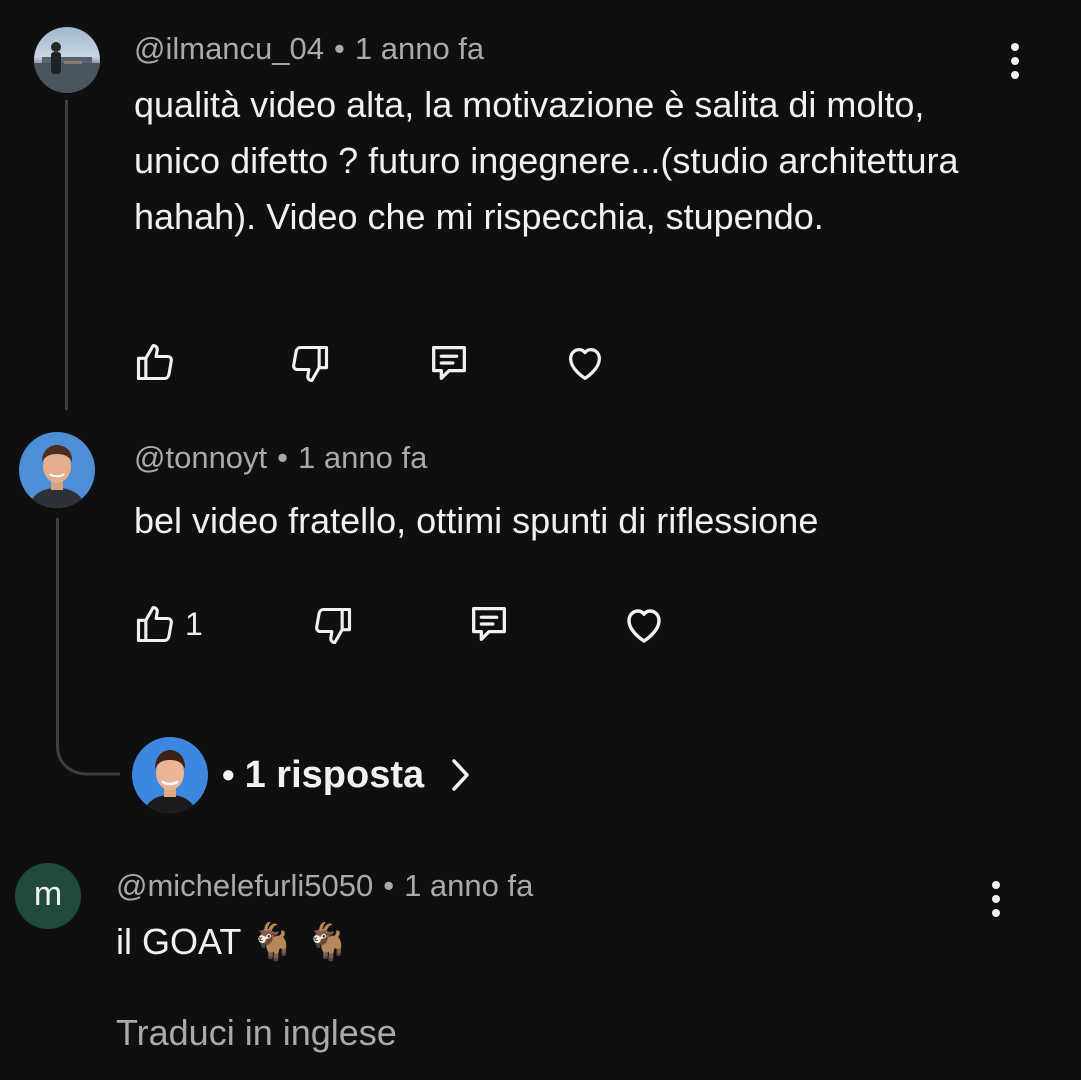  I want to click on comment-2-dislike-button, so click(333, 626).